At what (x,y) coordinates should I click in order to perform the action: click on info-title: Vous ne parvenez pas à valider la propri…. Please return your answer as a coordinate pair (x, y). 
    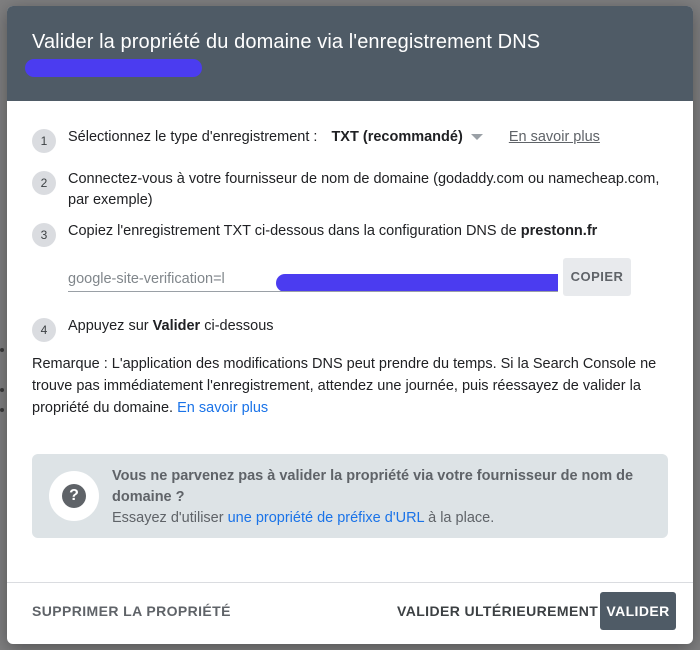
    Looking at the image, I should click on (373, 486).